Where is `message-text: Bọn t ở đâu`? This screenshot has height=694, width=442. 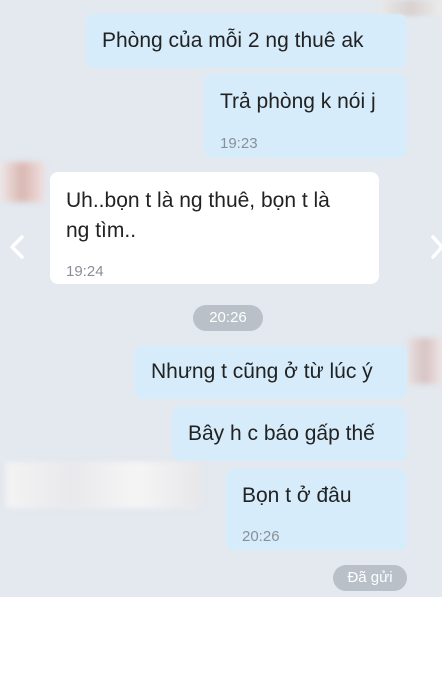
message-text: Bọn t ở đâu is located at coordinates (297, 495).